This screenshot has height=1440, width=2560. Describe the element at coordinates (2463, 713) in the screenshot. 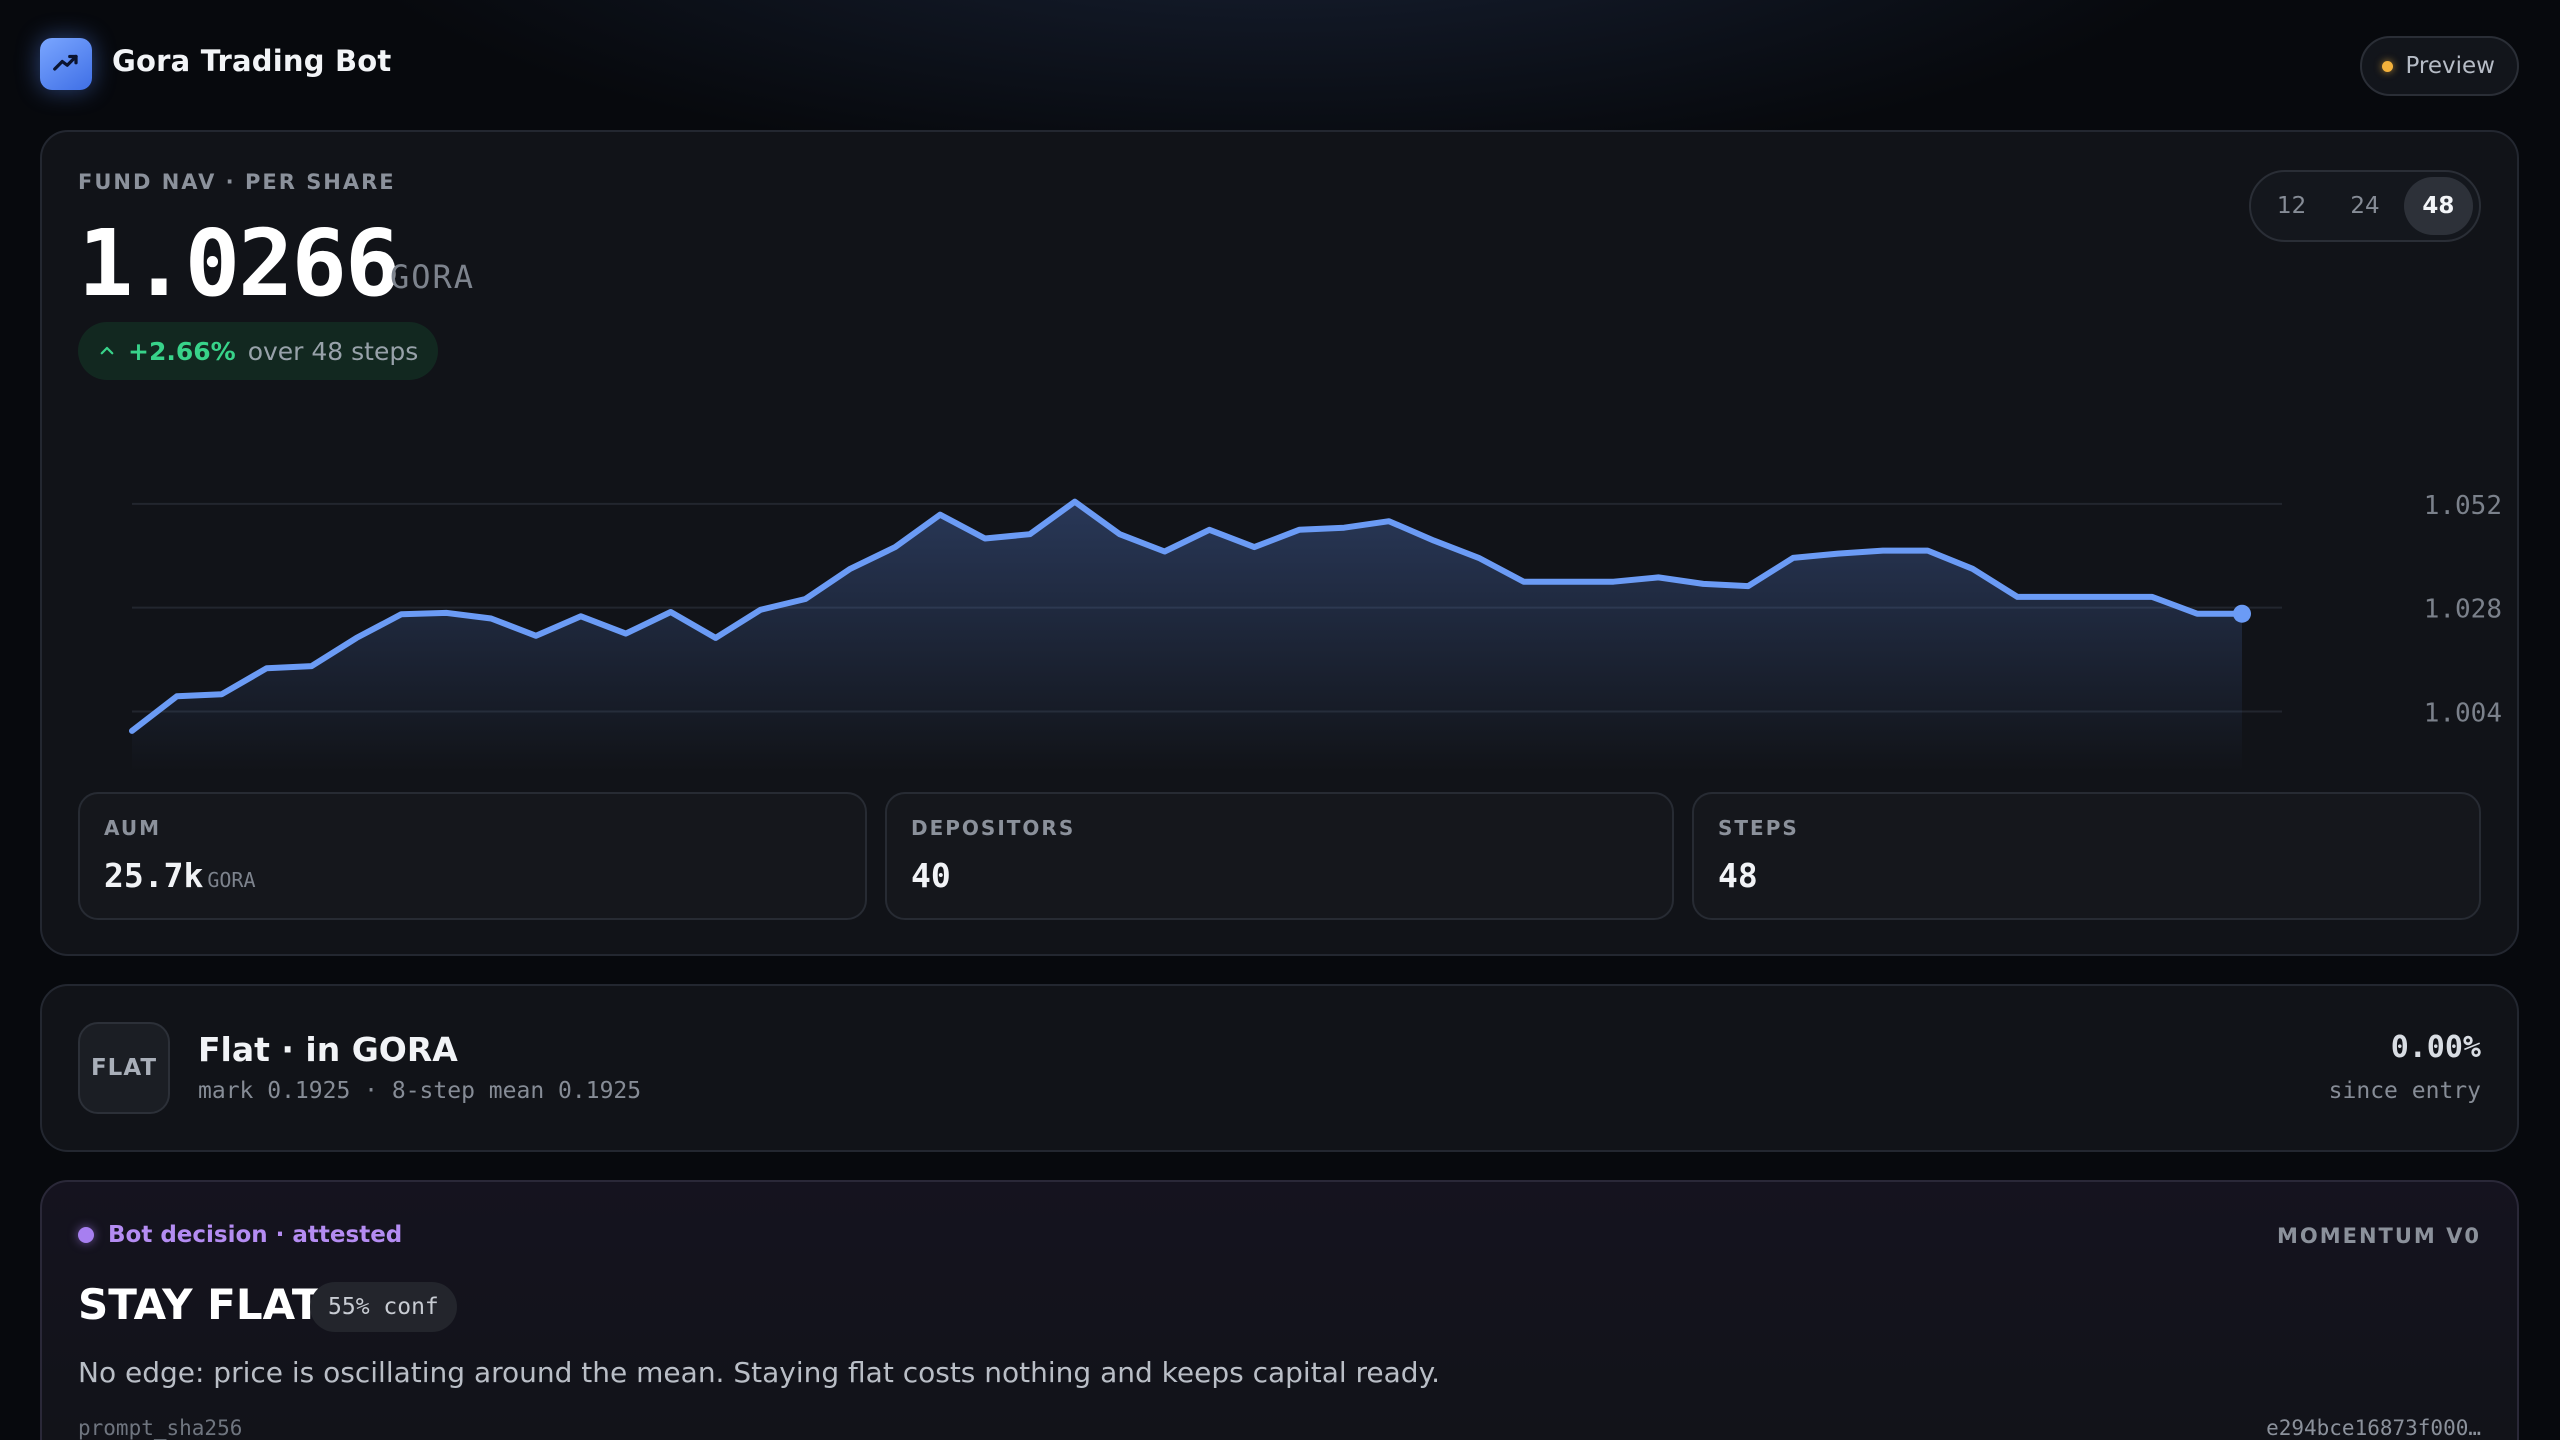

I see `y-tick-label: 1.004` at that location.